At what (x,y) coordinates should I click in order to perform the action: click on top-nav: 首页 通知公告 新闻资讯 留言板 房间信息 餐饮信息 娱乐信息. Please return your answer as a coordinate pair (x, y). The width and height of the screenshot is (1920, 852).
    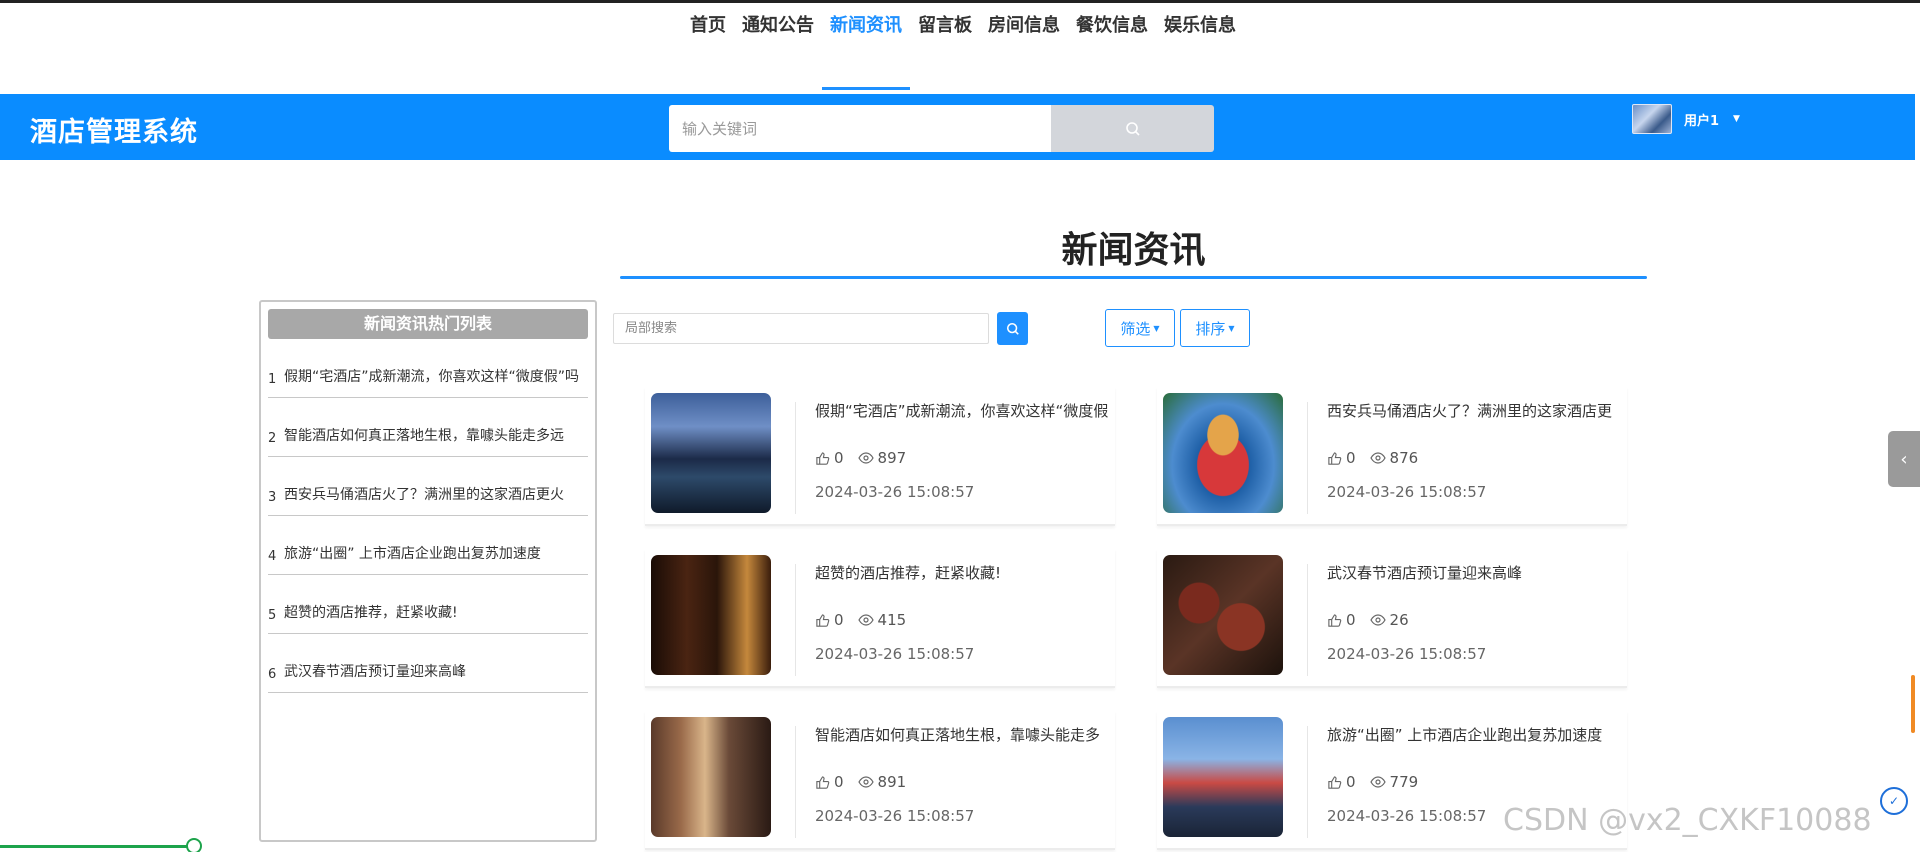
    Looking at the image, I should click on (960, 48).